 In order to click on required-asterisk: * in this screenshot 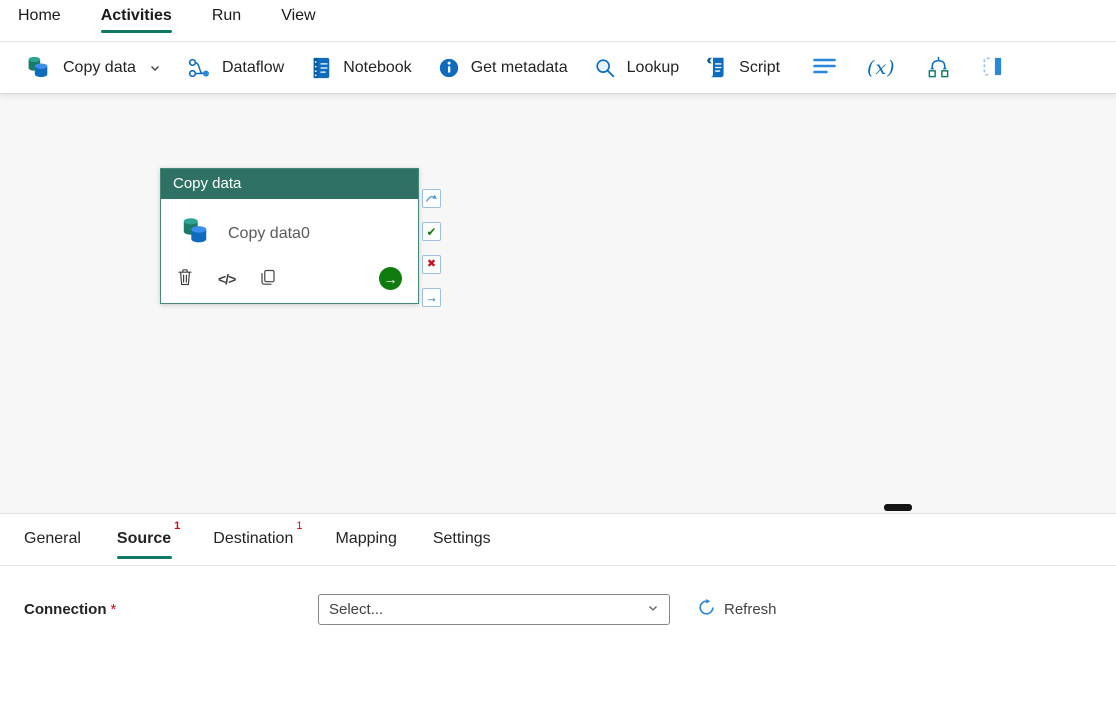, I will do `click(113, 609)`.